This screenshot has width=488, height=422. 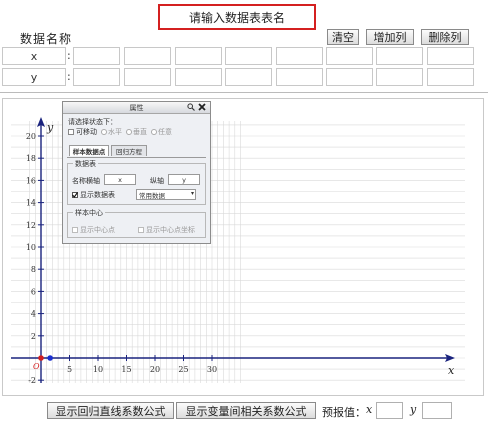 I want to click on close-icon, so click(x=202, y=107).